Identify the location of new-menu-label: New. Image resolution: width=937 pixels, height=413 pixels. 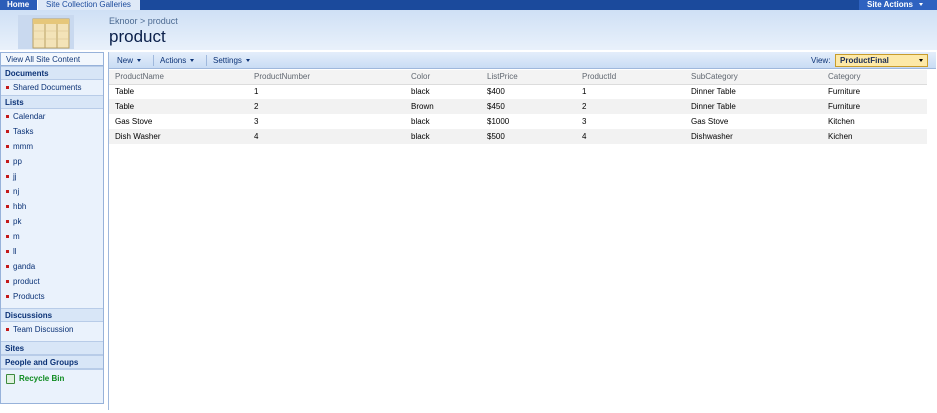
(125, 60).